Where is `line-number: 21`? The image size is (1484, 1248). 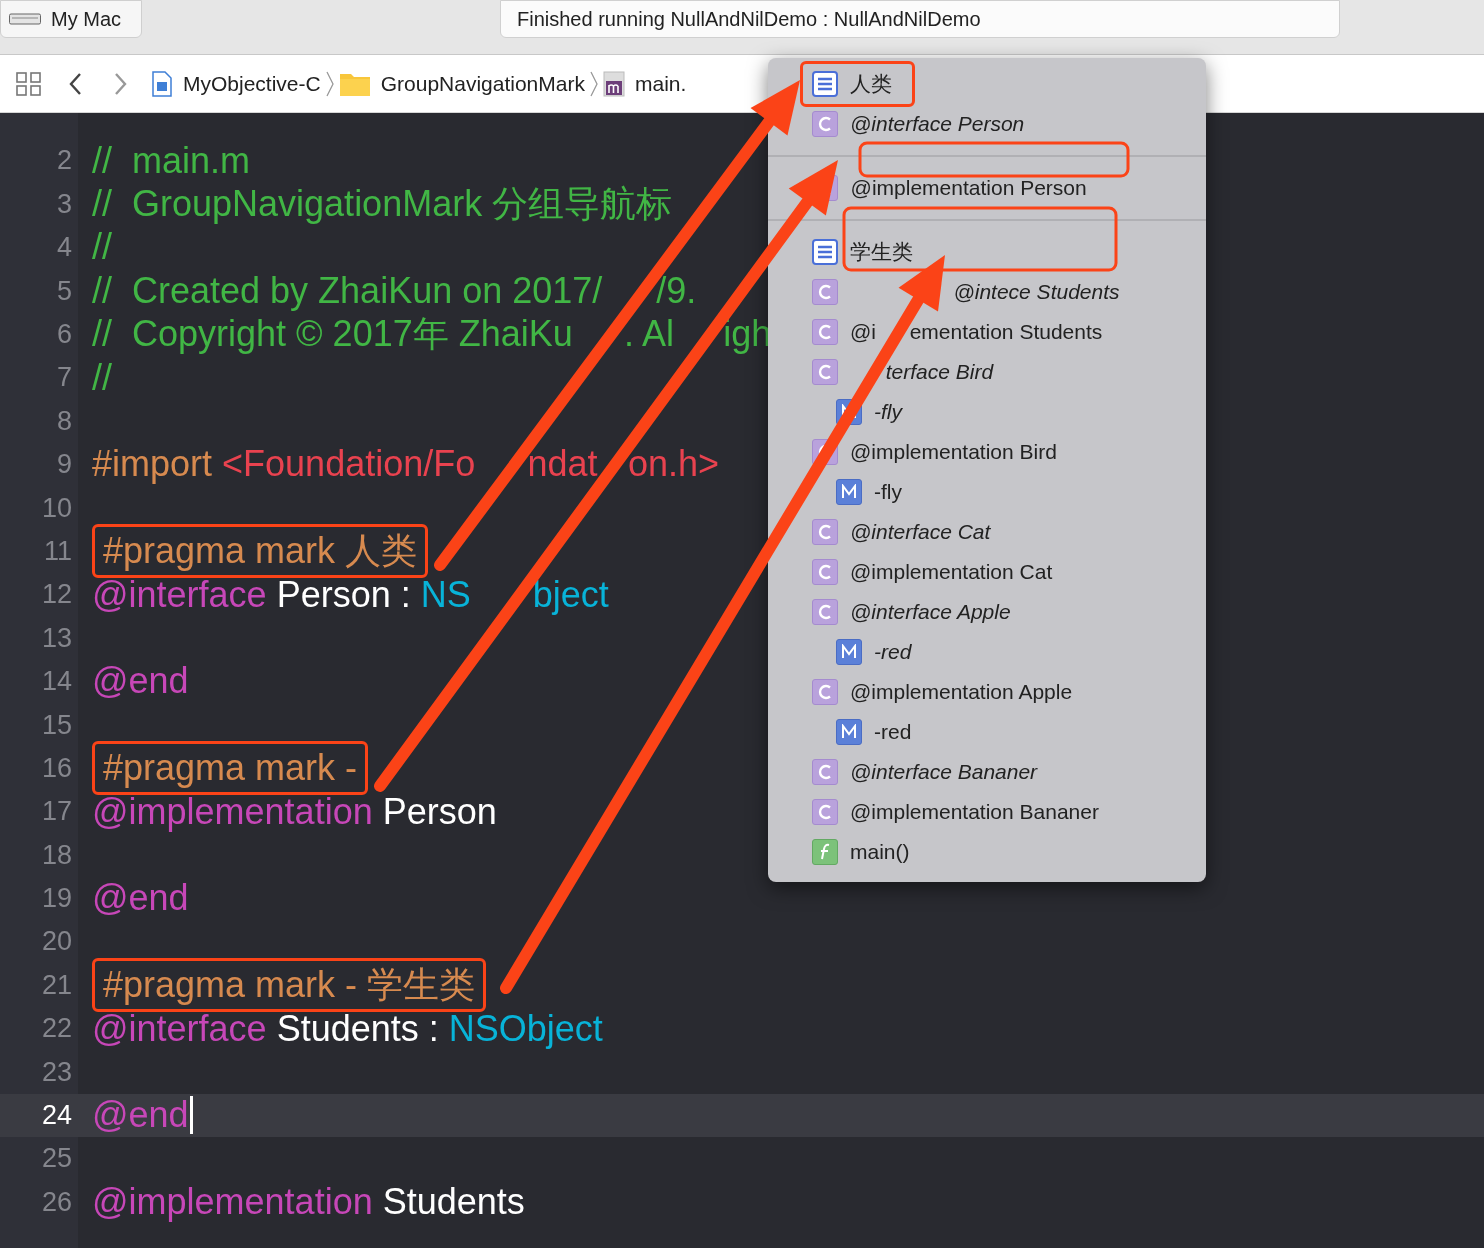
line-number: 21 is located at coordinates (56, 985).